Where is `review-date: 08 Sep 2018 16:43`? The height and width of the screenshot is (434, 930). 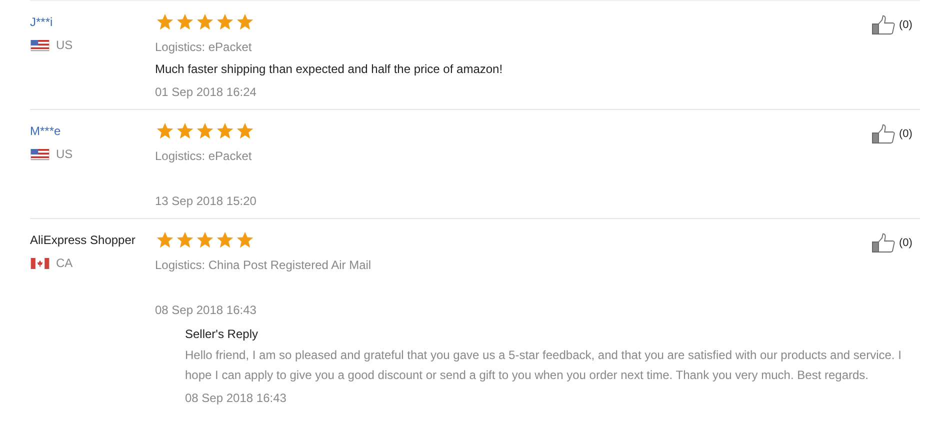
review-date: 08 Sep 2018 16:43 is located at coordinates (206, 310).